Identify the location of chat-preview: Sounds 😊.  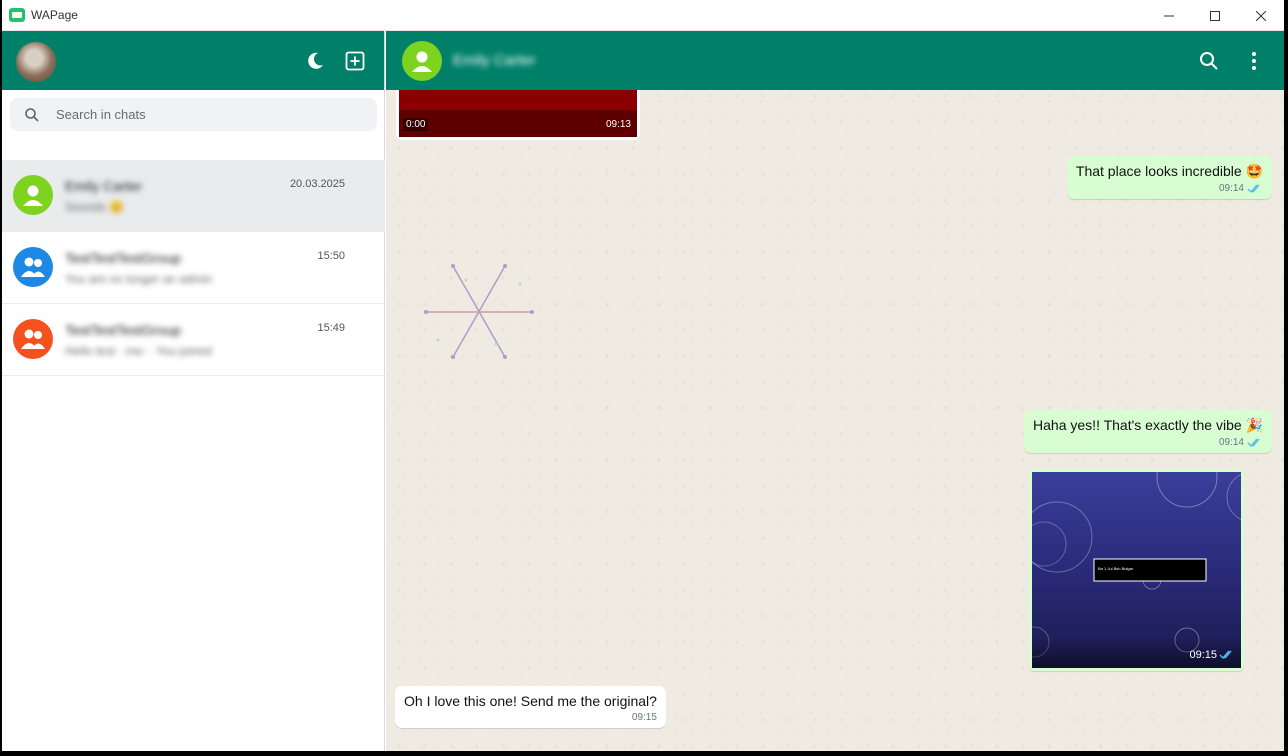
(94, 207).